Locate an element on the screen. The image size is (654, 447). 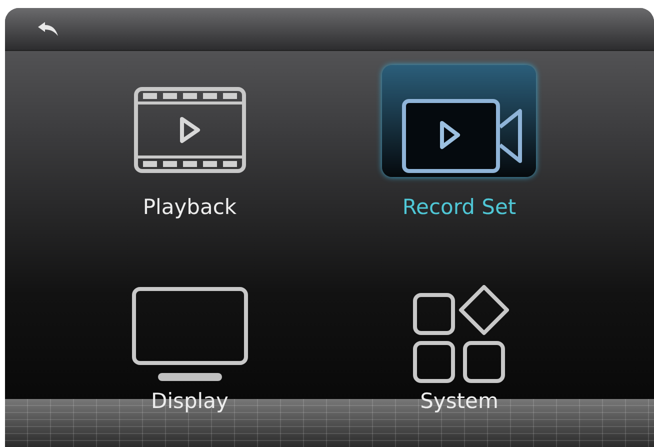
menu-item-label: Playback is located at coordinates (189, 207).